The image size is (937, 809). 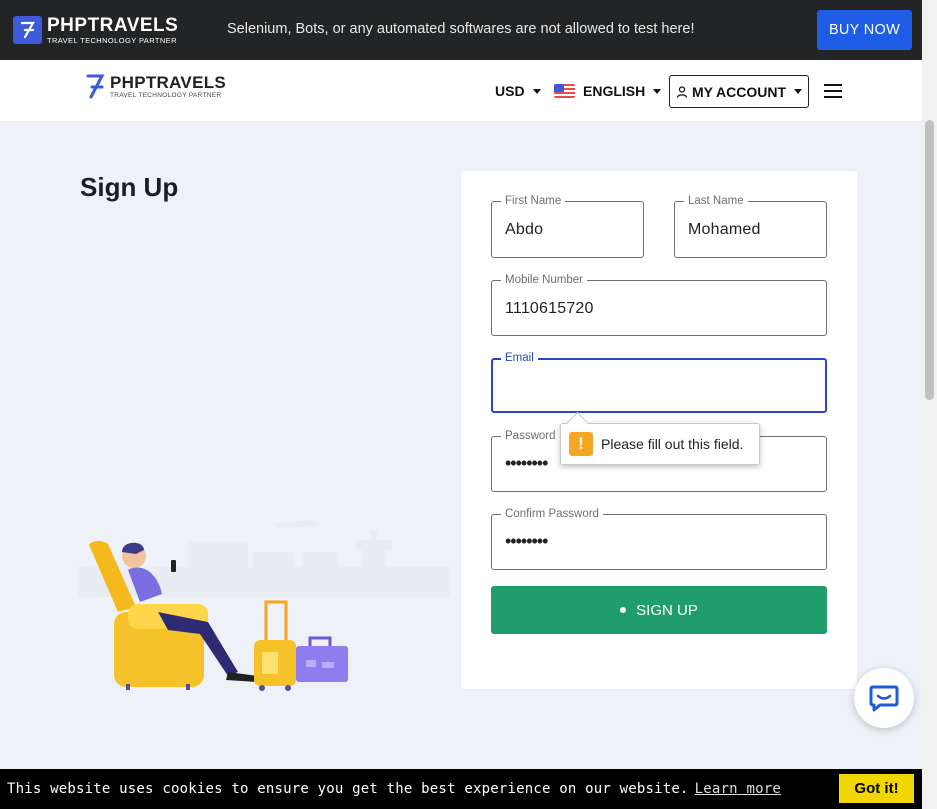 What do you see at coordinates (929, 260) in the screenshot?
I see `scrollbar-thumb` at bounding box center [929, 260].